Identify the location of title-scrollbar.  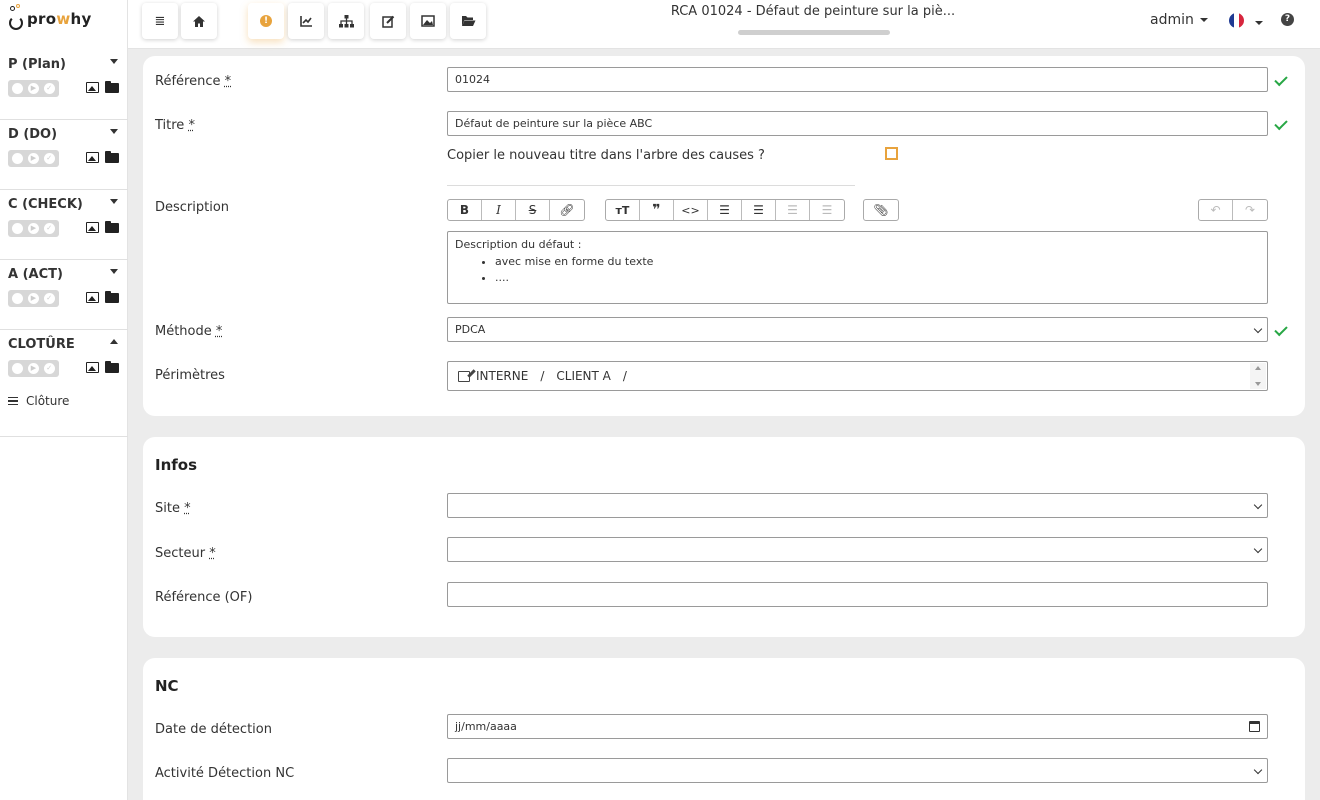
(814, 32).